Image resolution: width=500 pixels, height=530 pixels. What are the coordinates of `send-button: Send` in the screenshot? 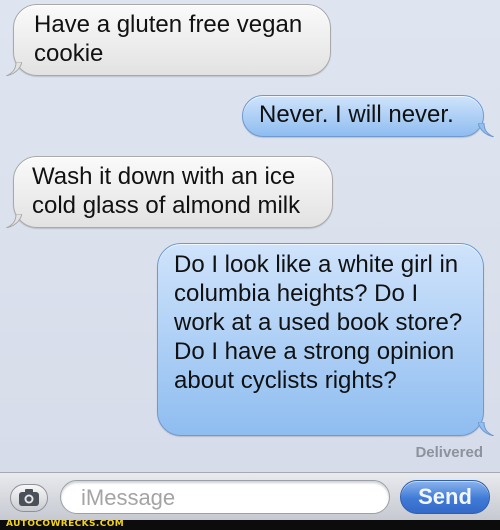 It's located at (445, 497).